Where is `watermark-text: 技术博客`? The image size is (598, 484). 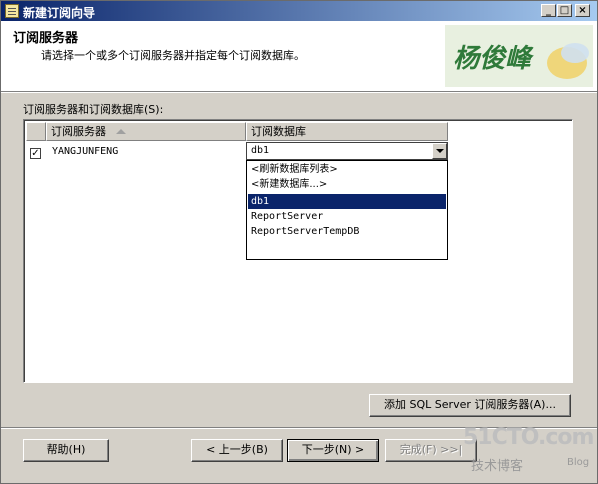 watermark-text: 技术博客 is located at coordinates (497, 466).